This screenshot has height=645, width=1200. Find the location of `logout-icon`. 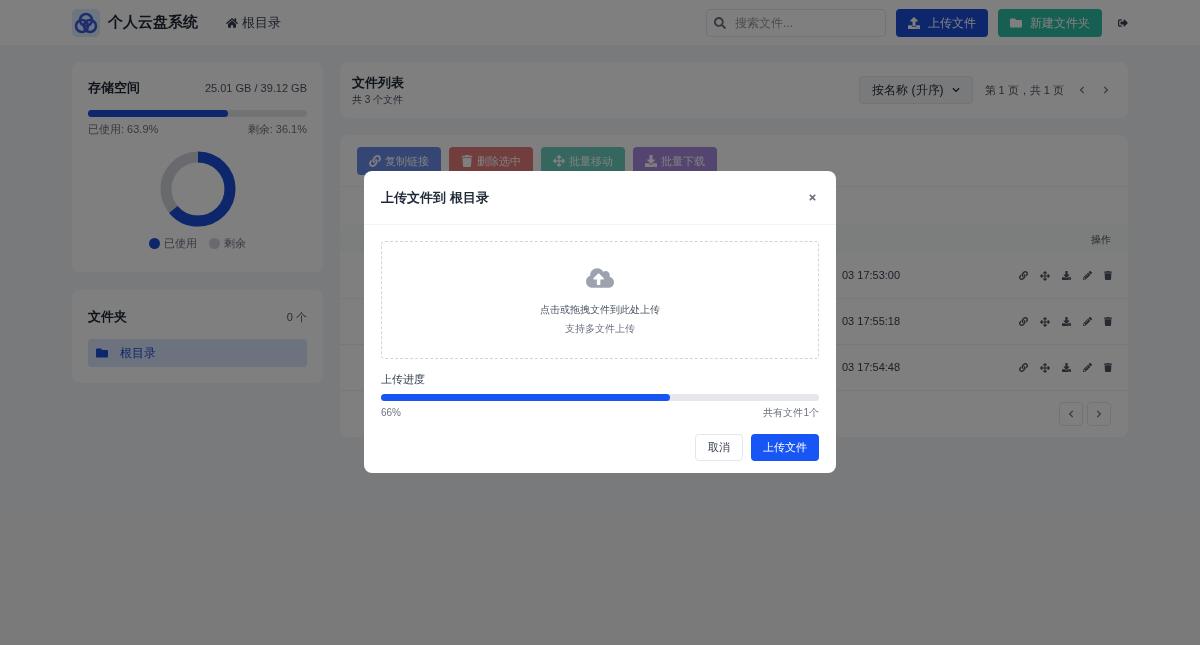

logout-icon is located at coordinates (1123, 22).